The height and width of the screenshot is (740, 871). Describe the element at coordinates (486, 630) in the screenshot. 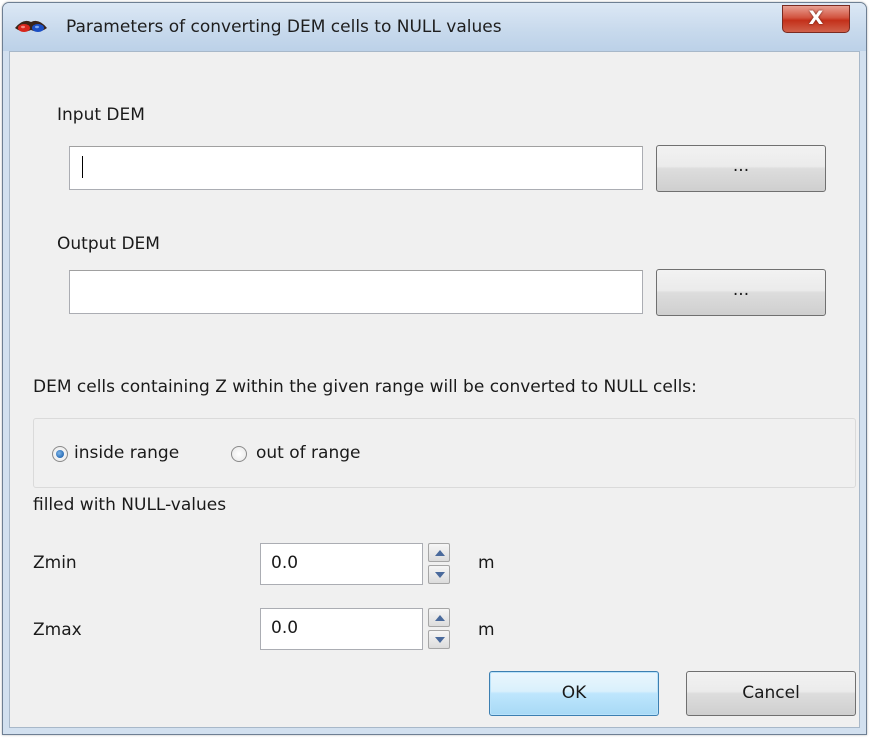

I see `zmax-unit: m` at that location.